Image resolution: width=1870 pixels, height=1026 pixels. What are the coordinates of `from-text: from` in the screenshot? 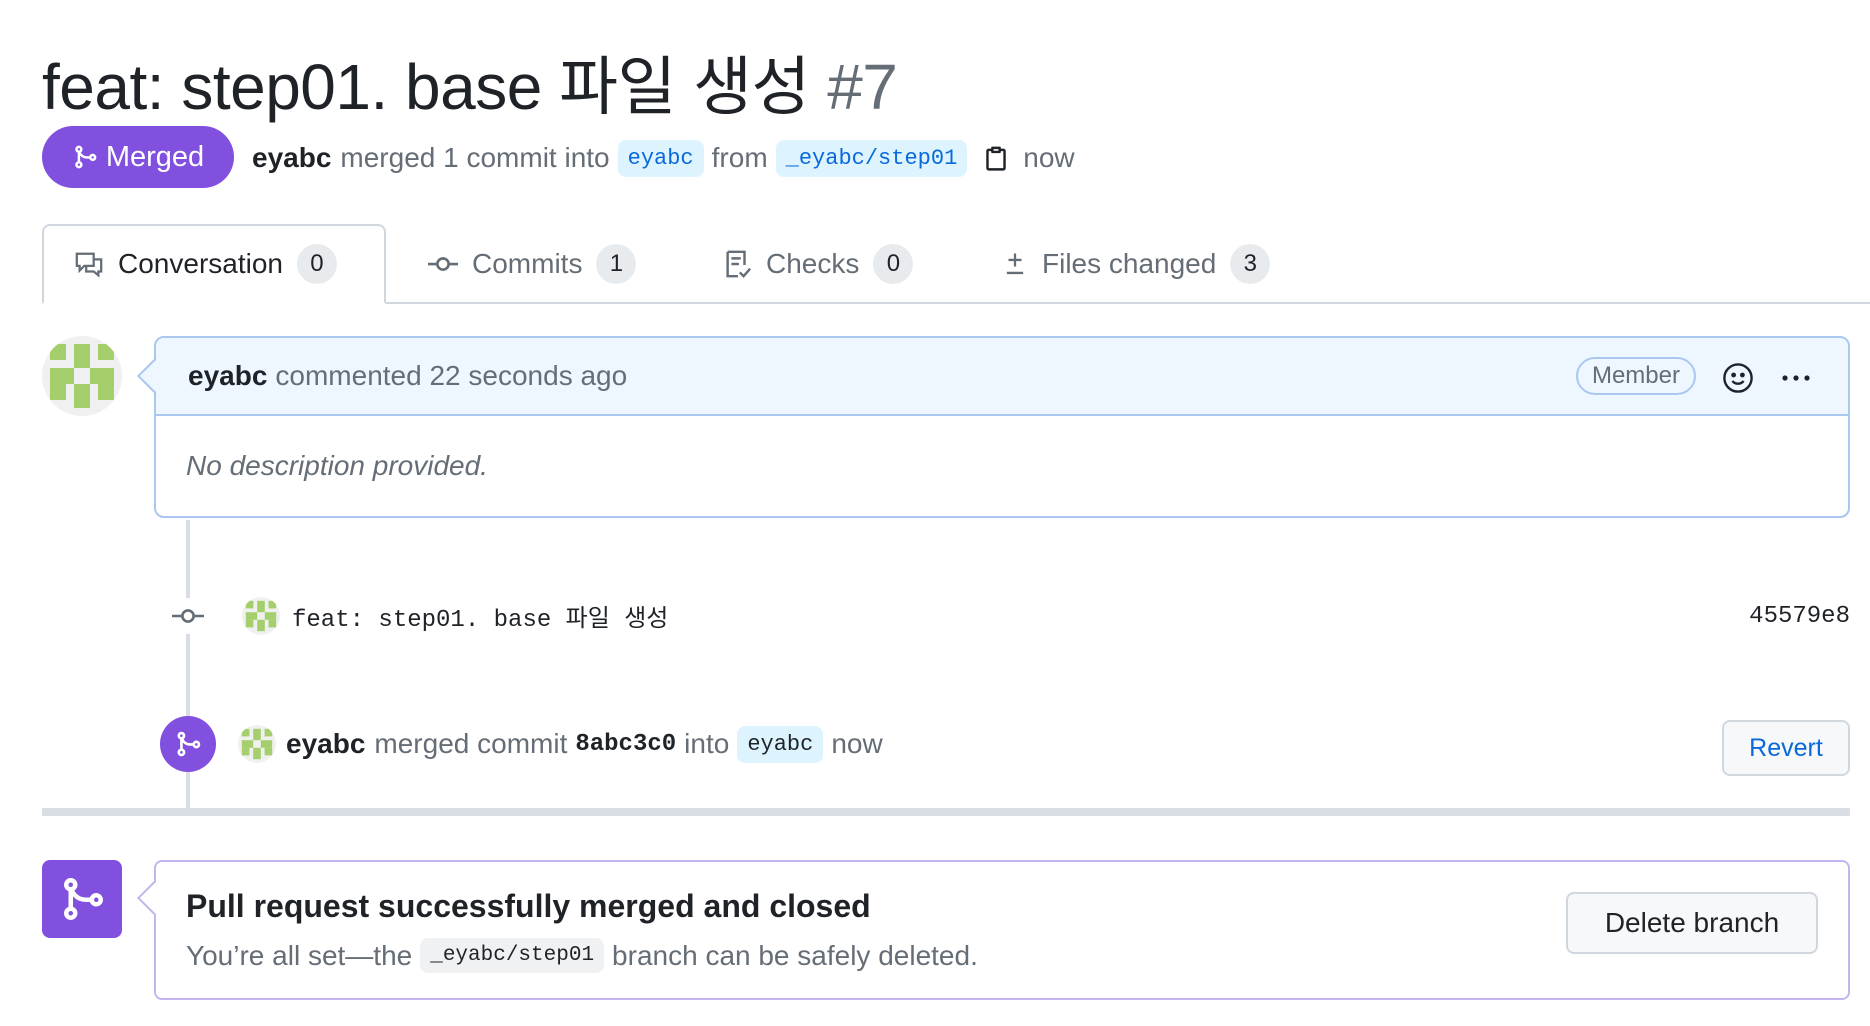 It's located at (739, 157).